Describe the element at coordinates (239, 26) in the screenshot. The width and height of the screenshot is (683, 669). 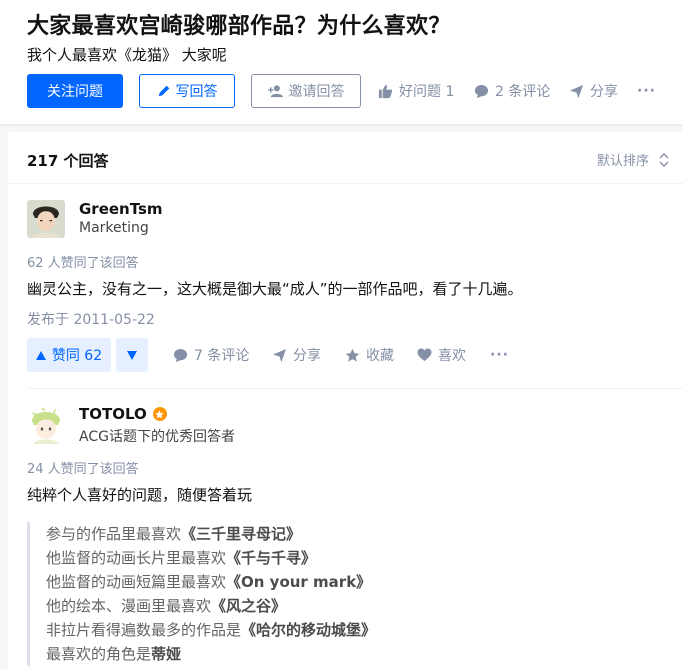
I see `question-title: 大家最喜欢宫崎骏哪部作品？为什么喜欢？` at that location.